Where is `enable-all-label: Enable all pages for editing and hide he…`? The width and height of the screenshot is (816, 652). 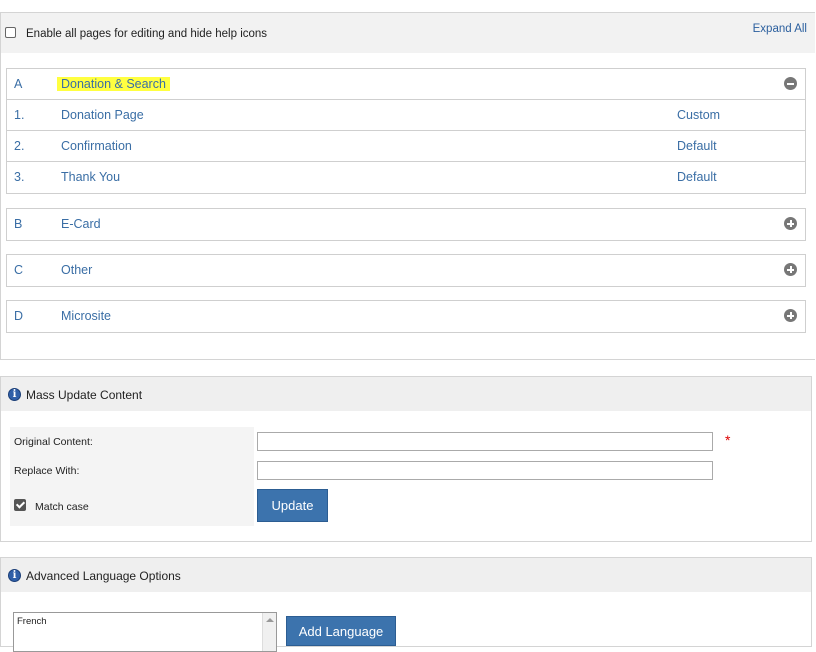
enable-all-label: Enable all pages for editing and hide he… is located at coordinates (147, 34).